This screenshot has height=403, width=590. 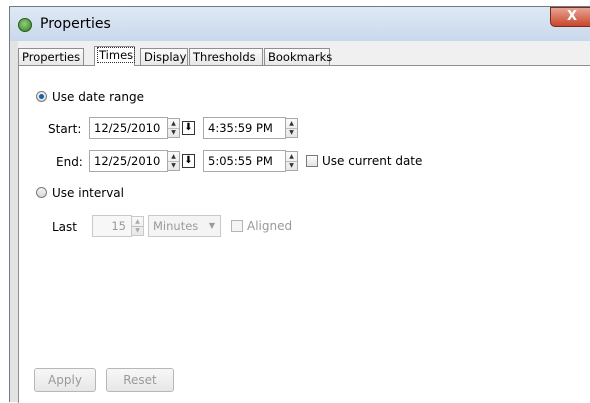 I want to click on tab-thresholds: Thresholds, so click(x=226, y=57).